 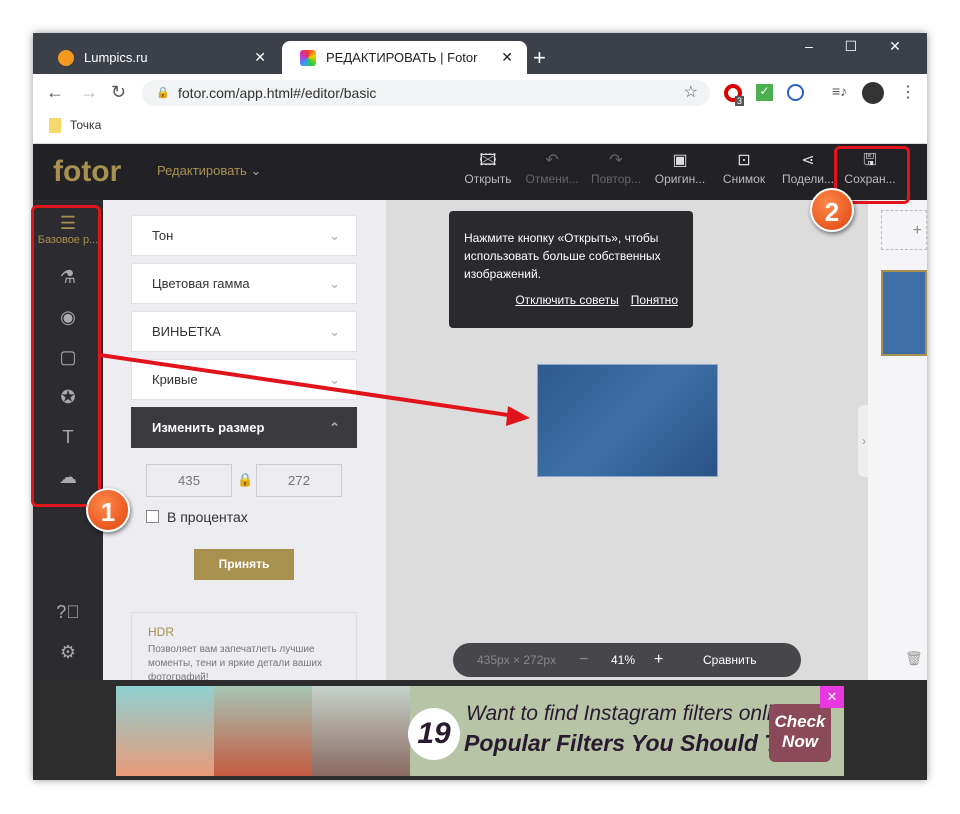 I want to click on annotation-number-2: 2, so click(x=832, y=210).